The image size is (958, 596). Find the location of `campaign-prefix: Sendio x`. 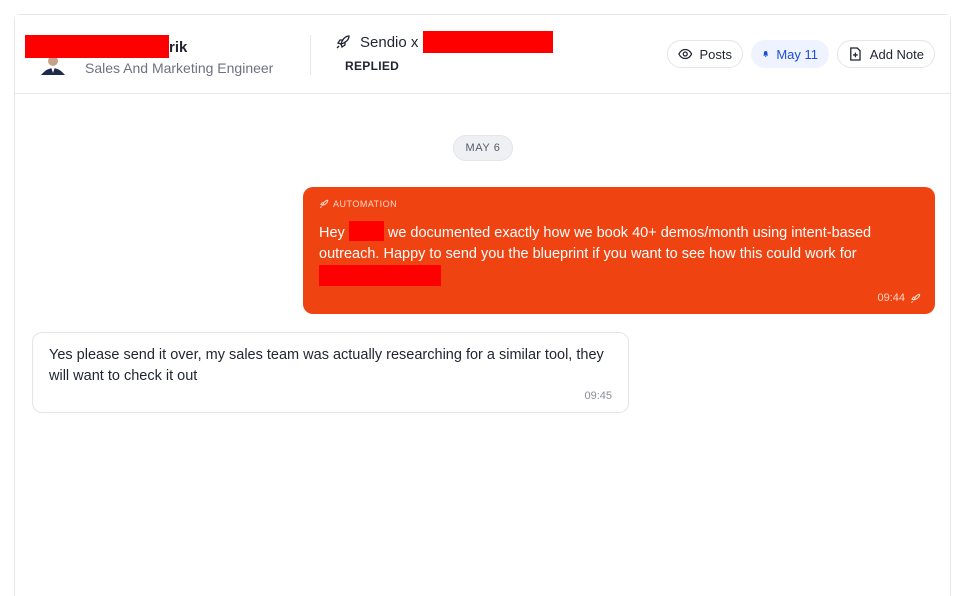

campaign-prefix: Sendio x is located at coordinates (389, 42).